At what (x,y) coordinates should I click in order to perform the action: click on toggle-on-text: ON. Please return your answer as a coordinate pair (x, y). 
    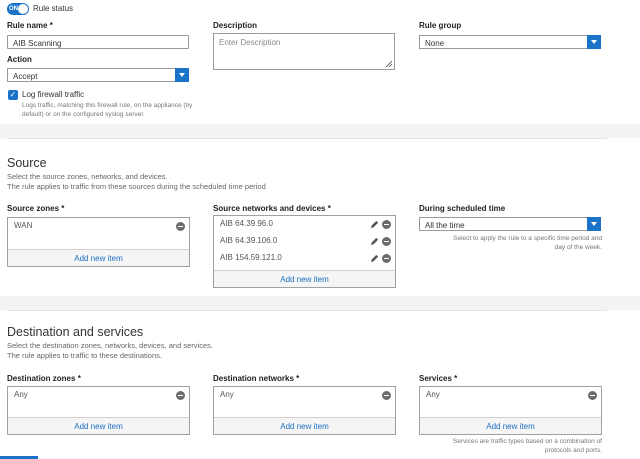
    Looking at the image, I should click on (13, 9).